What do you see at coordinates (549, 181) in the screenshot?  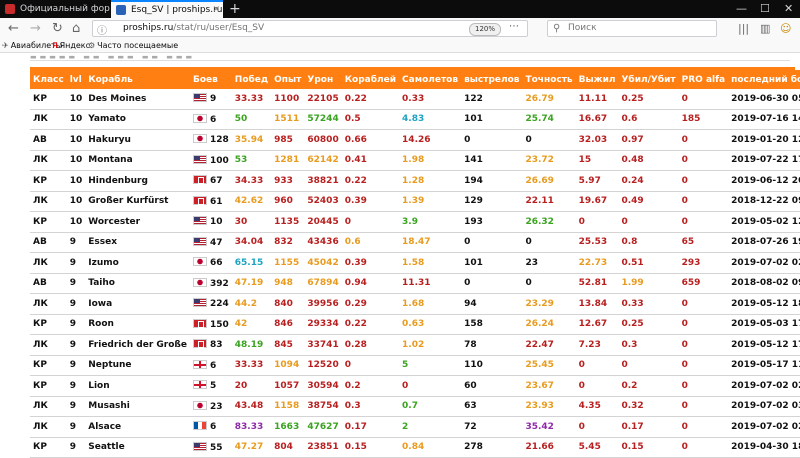 I see `accuracy-cell: 26.69` at bounding box center [549, 181].